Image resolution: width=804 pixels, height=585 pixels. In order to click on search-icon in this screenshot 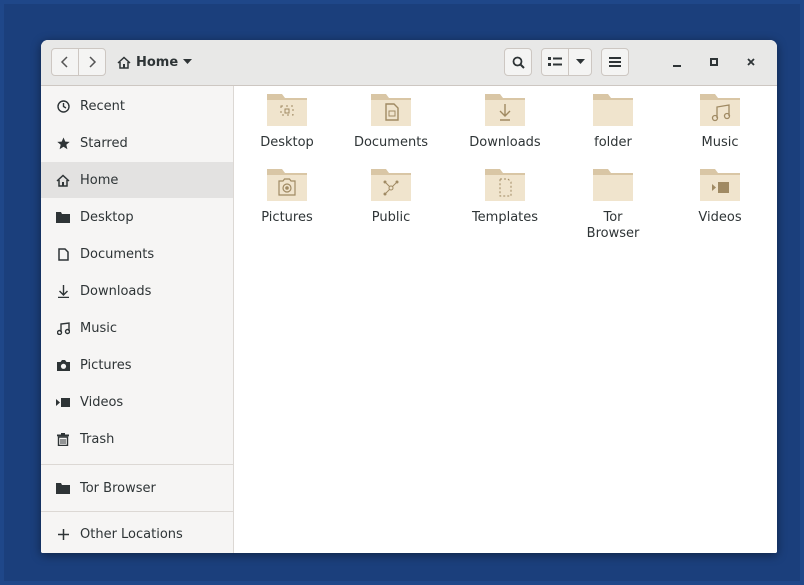, I will do `click(518, 62)`.